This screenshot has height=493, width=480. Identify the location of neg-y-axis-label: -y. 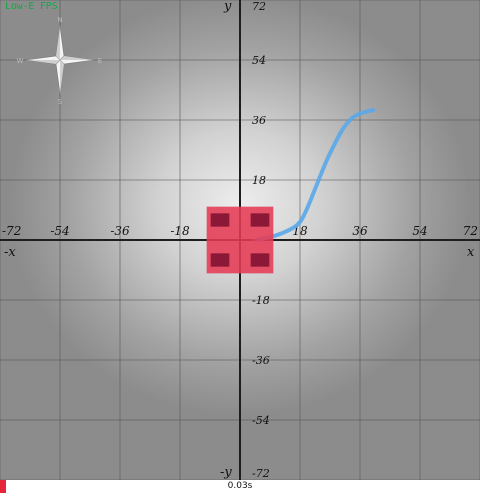
(226, 472).